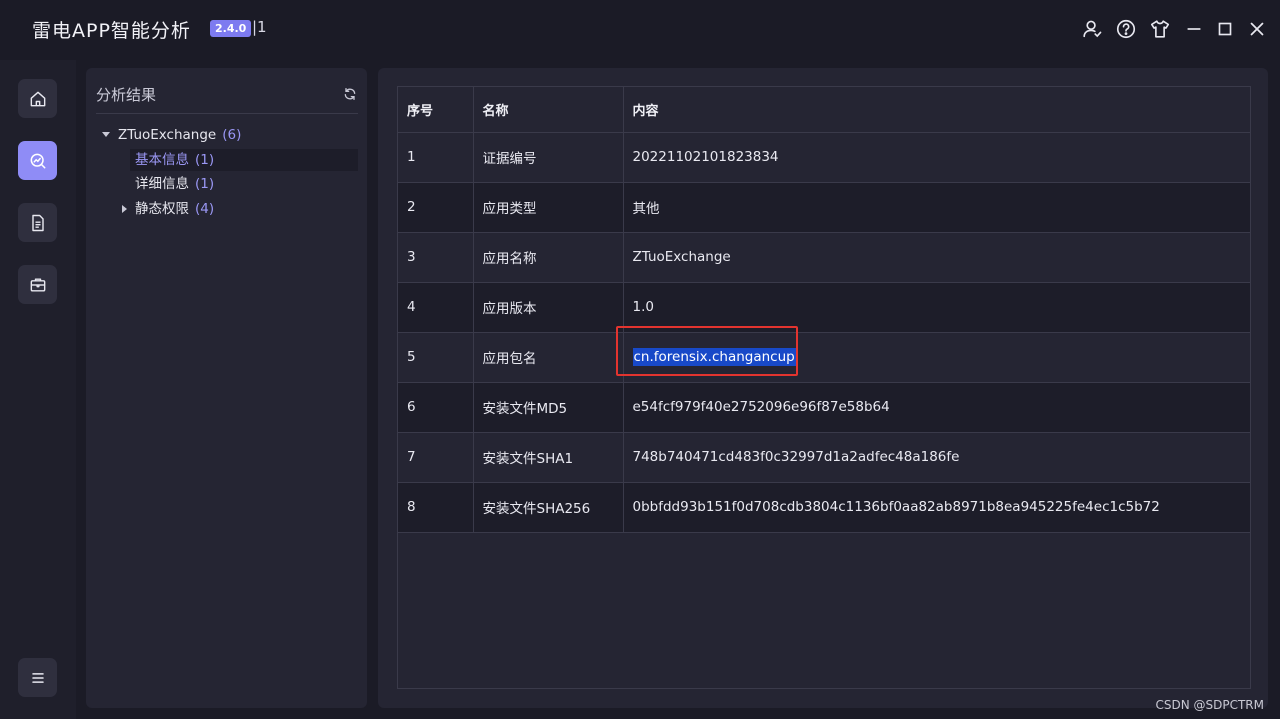 The width and height of the screenshot is (1280, 719). I want to click on caret-right-icon, so click(124, 209).